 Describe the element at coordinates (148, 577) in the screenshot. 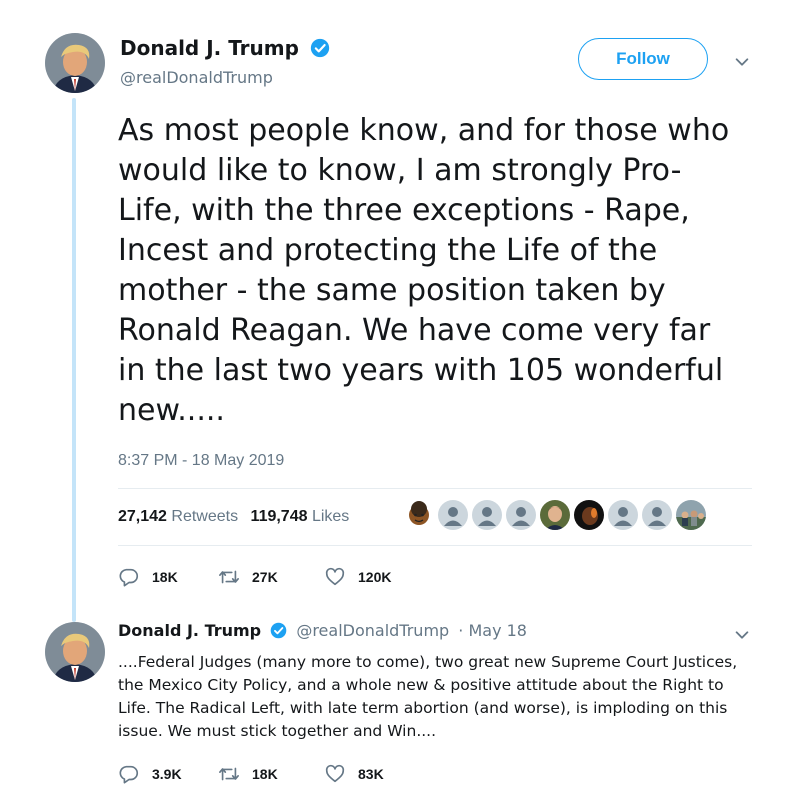

I see `reply-button: 18K` at that location.